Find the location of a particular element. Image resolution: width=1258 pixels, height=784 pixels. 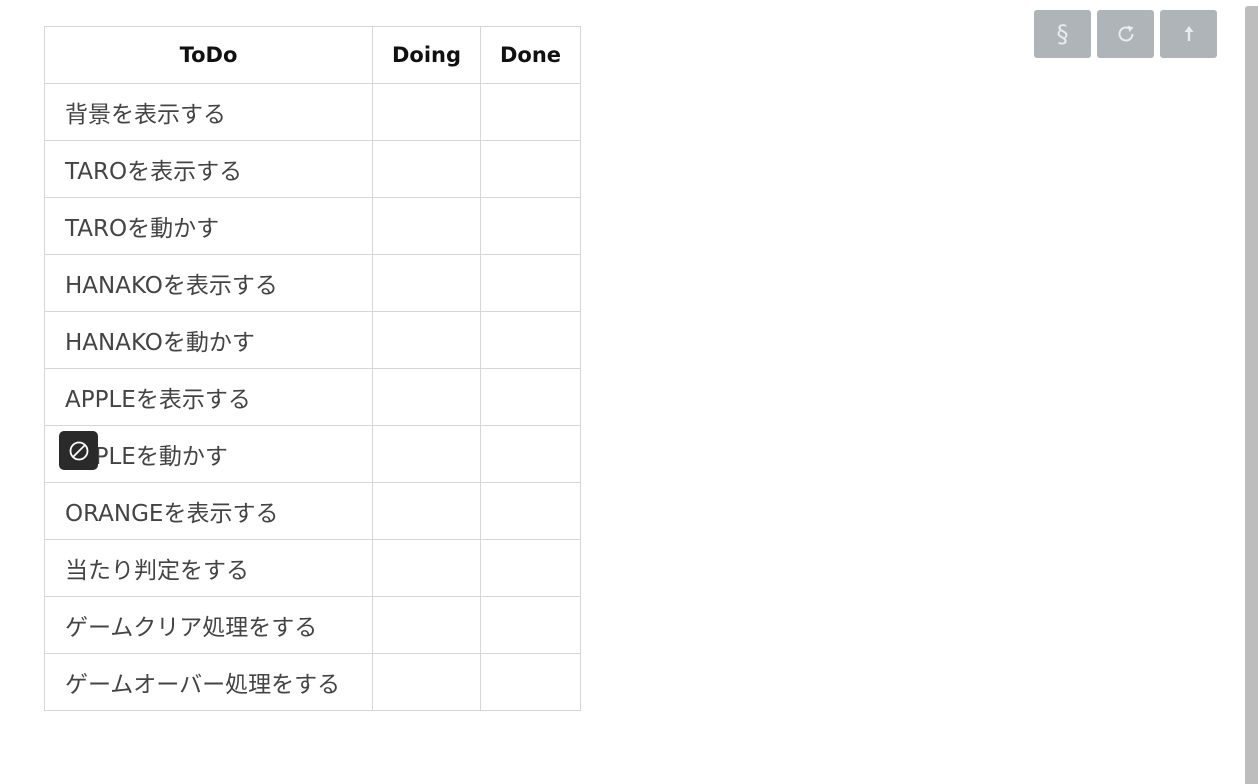

toolbar: § is located at coordinates (1125, 34).